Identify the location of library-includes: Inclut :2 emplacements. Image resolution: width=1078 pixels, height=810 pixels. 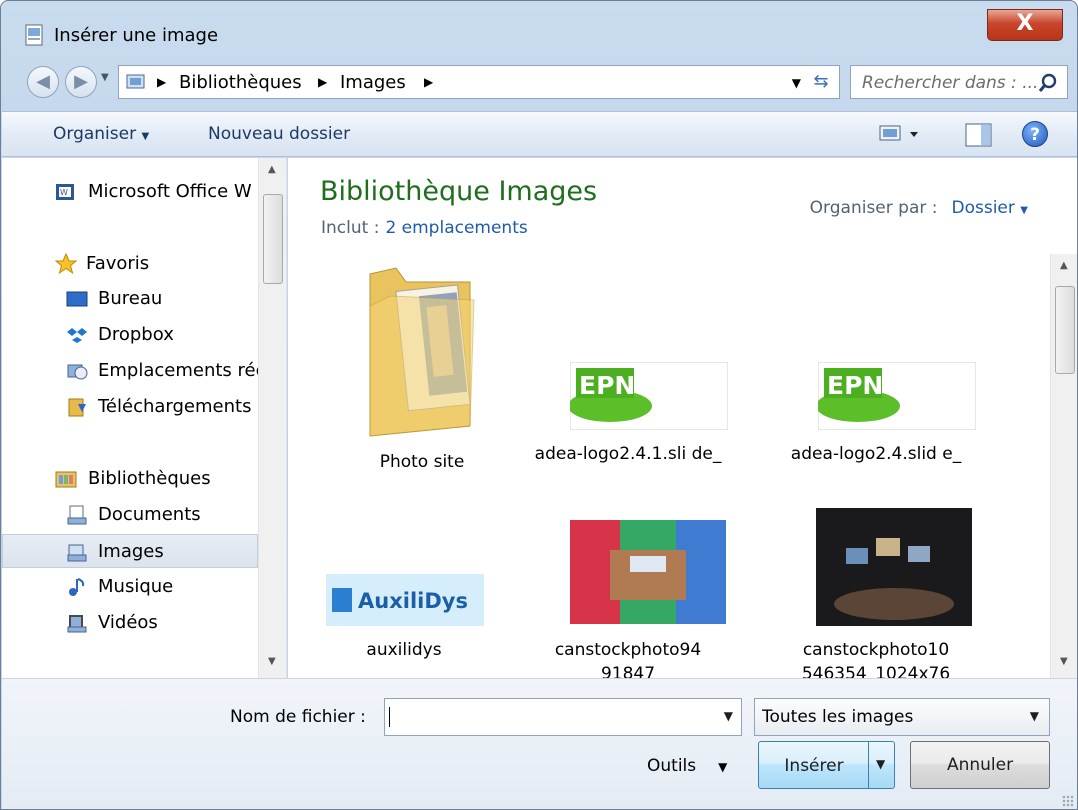
(424, 228).